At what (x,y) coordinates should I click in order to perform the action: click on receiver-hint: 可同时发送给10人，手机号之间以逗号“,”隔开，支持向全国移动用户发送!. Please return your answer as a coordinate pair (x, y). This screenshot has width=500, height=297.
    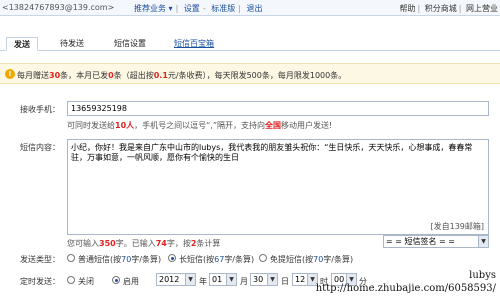
    Looking at the image, I should click on (200, 125).